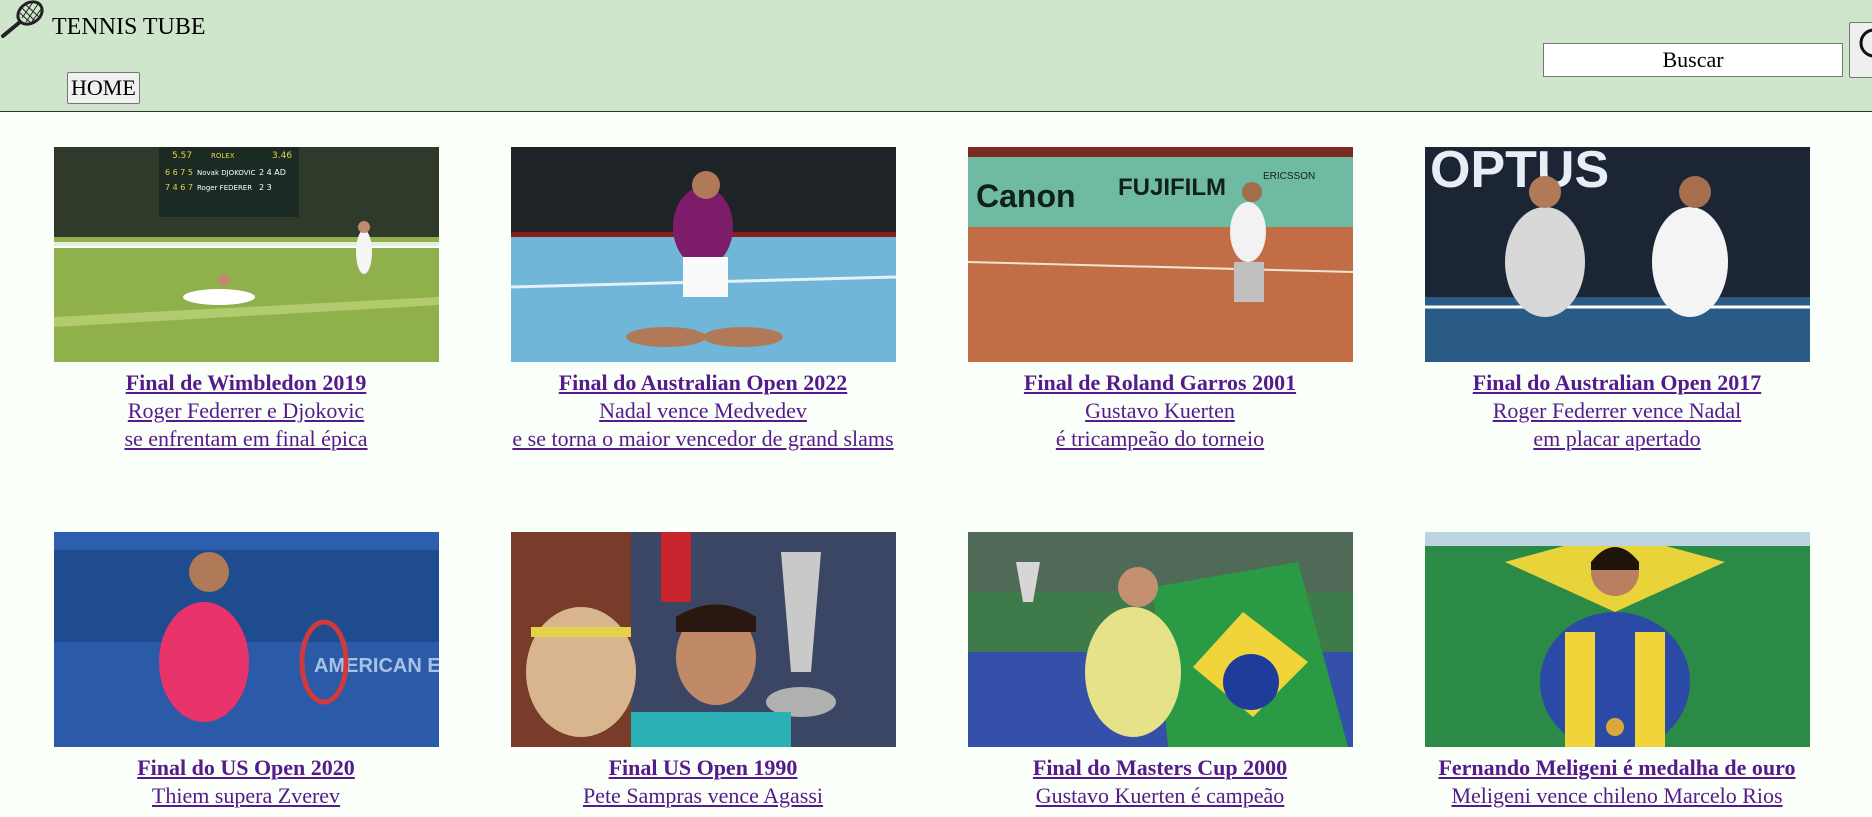 The image size is (1872, 817). What do you see at coordinates (246, 796) in the screenshot?
I see `video-description-link: Thiem supera Zverev` at bounding box center [246, 796].